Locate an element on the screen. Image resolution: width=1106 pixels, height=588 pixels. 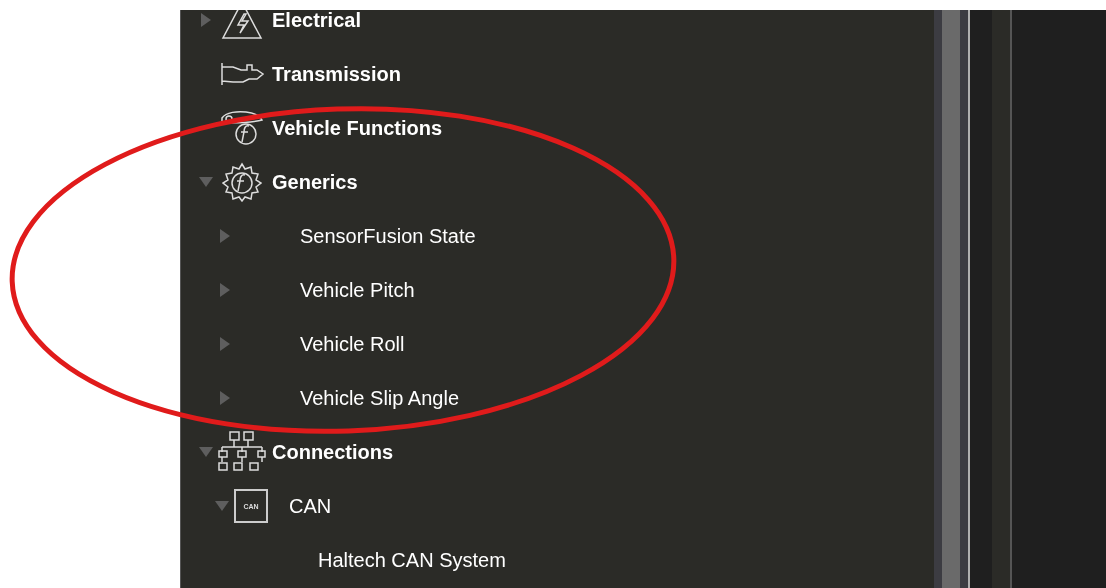
tree-item-label: Electrical is located at coordinates (316, 21).